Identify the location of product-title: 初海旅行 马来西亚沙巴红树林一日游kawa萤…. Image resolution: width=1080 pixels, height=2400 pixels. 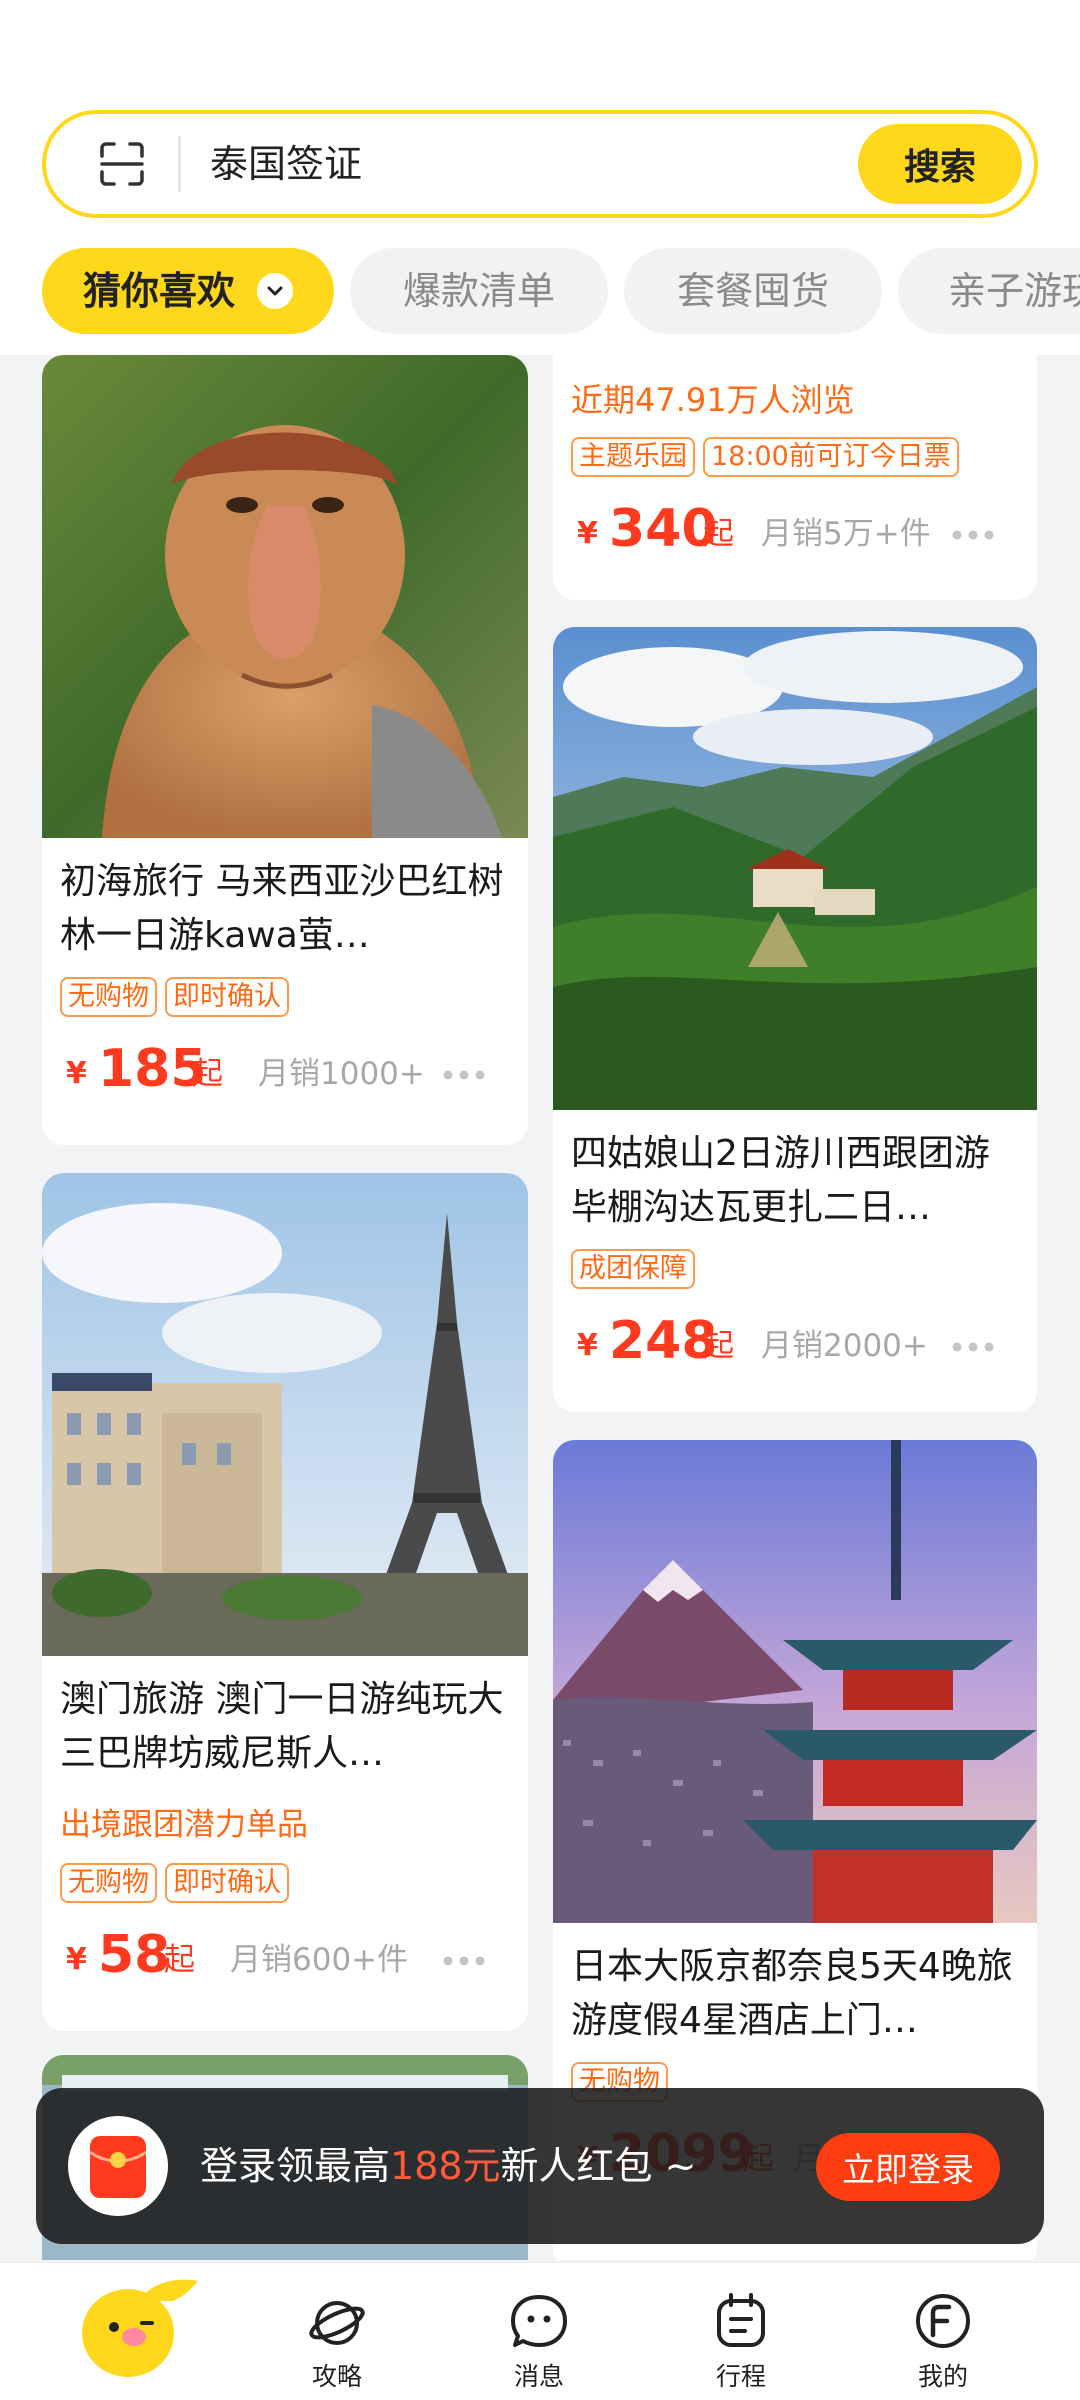
(282, 908).